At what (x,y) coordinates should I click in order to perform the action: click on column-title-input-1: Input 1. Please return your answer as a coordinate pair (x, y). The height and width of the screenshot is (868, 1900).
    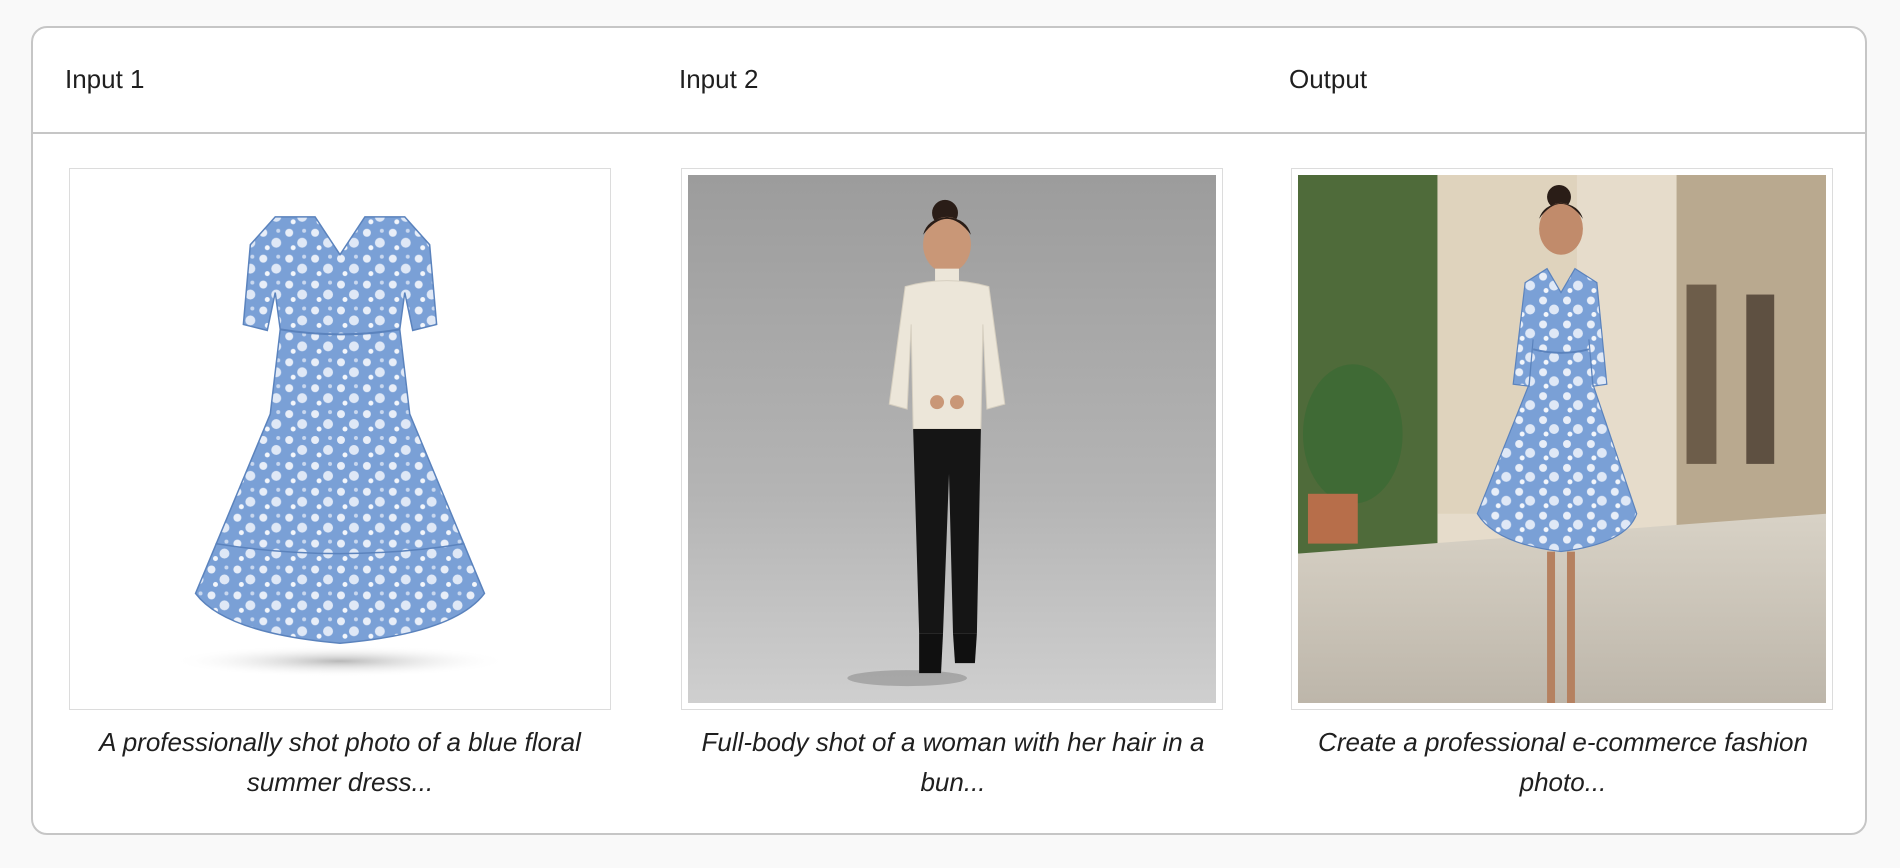
    Looking at the image, I should click on (105, 79).